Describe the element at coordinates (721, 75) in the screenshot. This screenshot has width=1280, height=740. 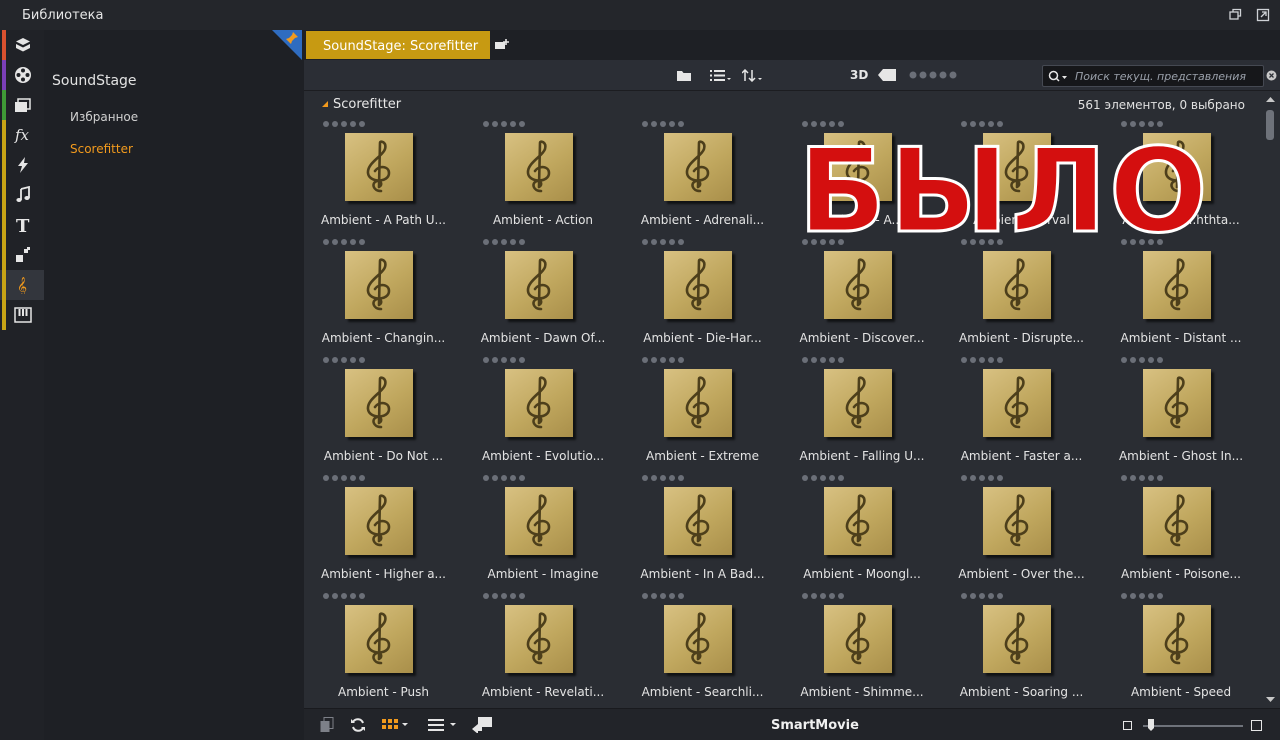
I see `list-view-icon` at that location.